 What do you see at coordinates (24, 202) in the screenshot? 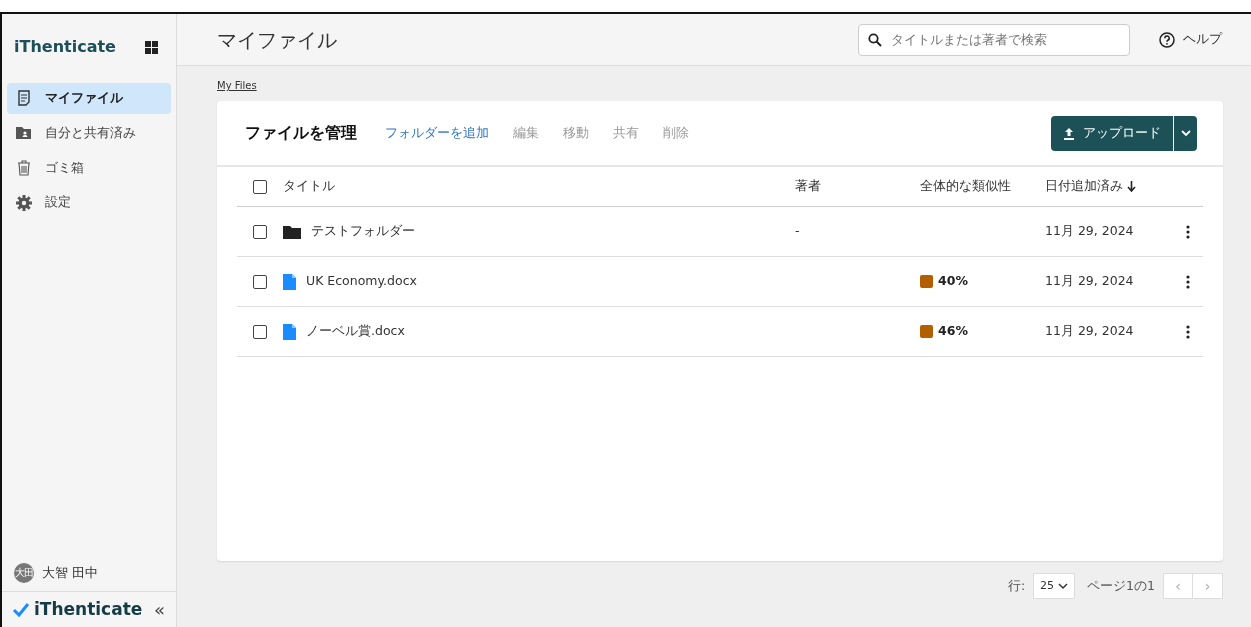
I see `settings-icon` at bounding box center [24, 202].